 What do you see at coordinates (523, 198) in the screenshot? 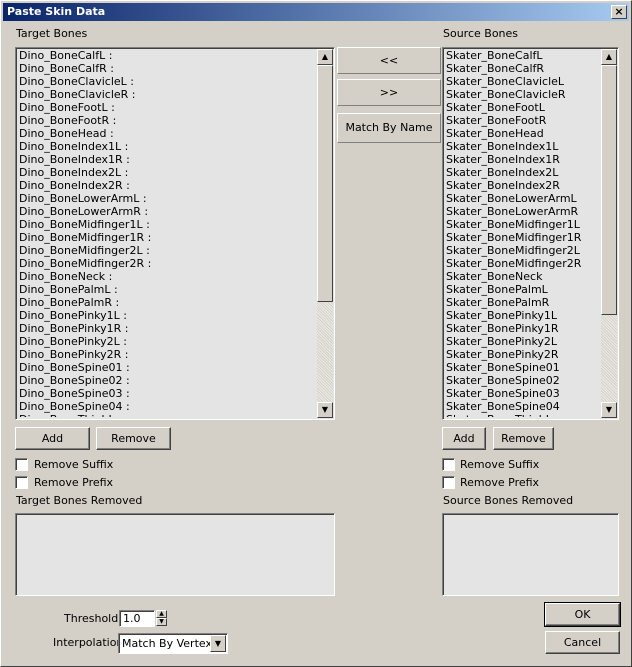
I see `list-item: Skater_BoneLowerArmL` at bounding box center [523, 198].